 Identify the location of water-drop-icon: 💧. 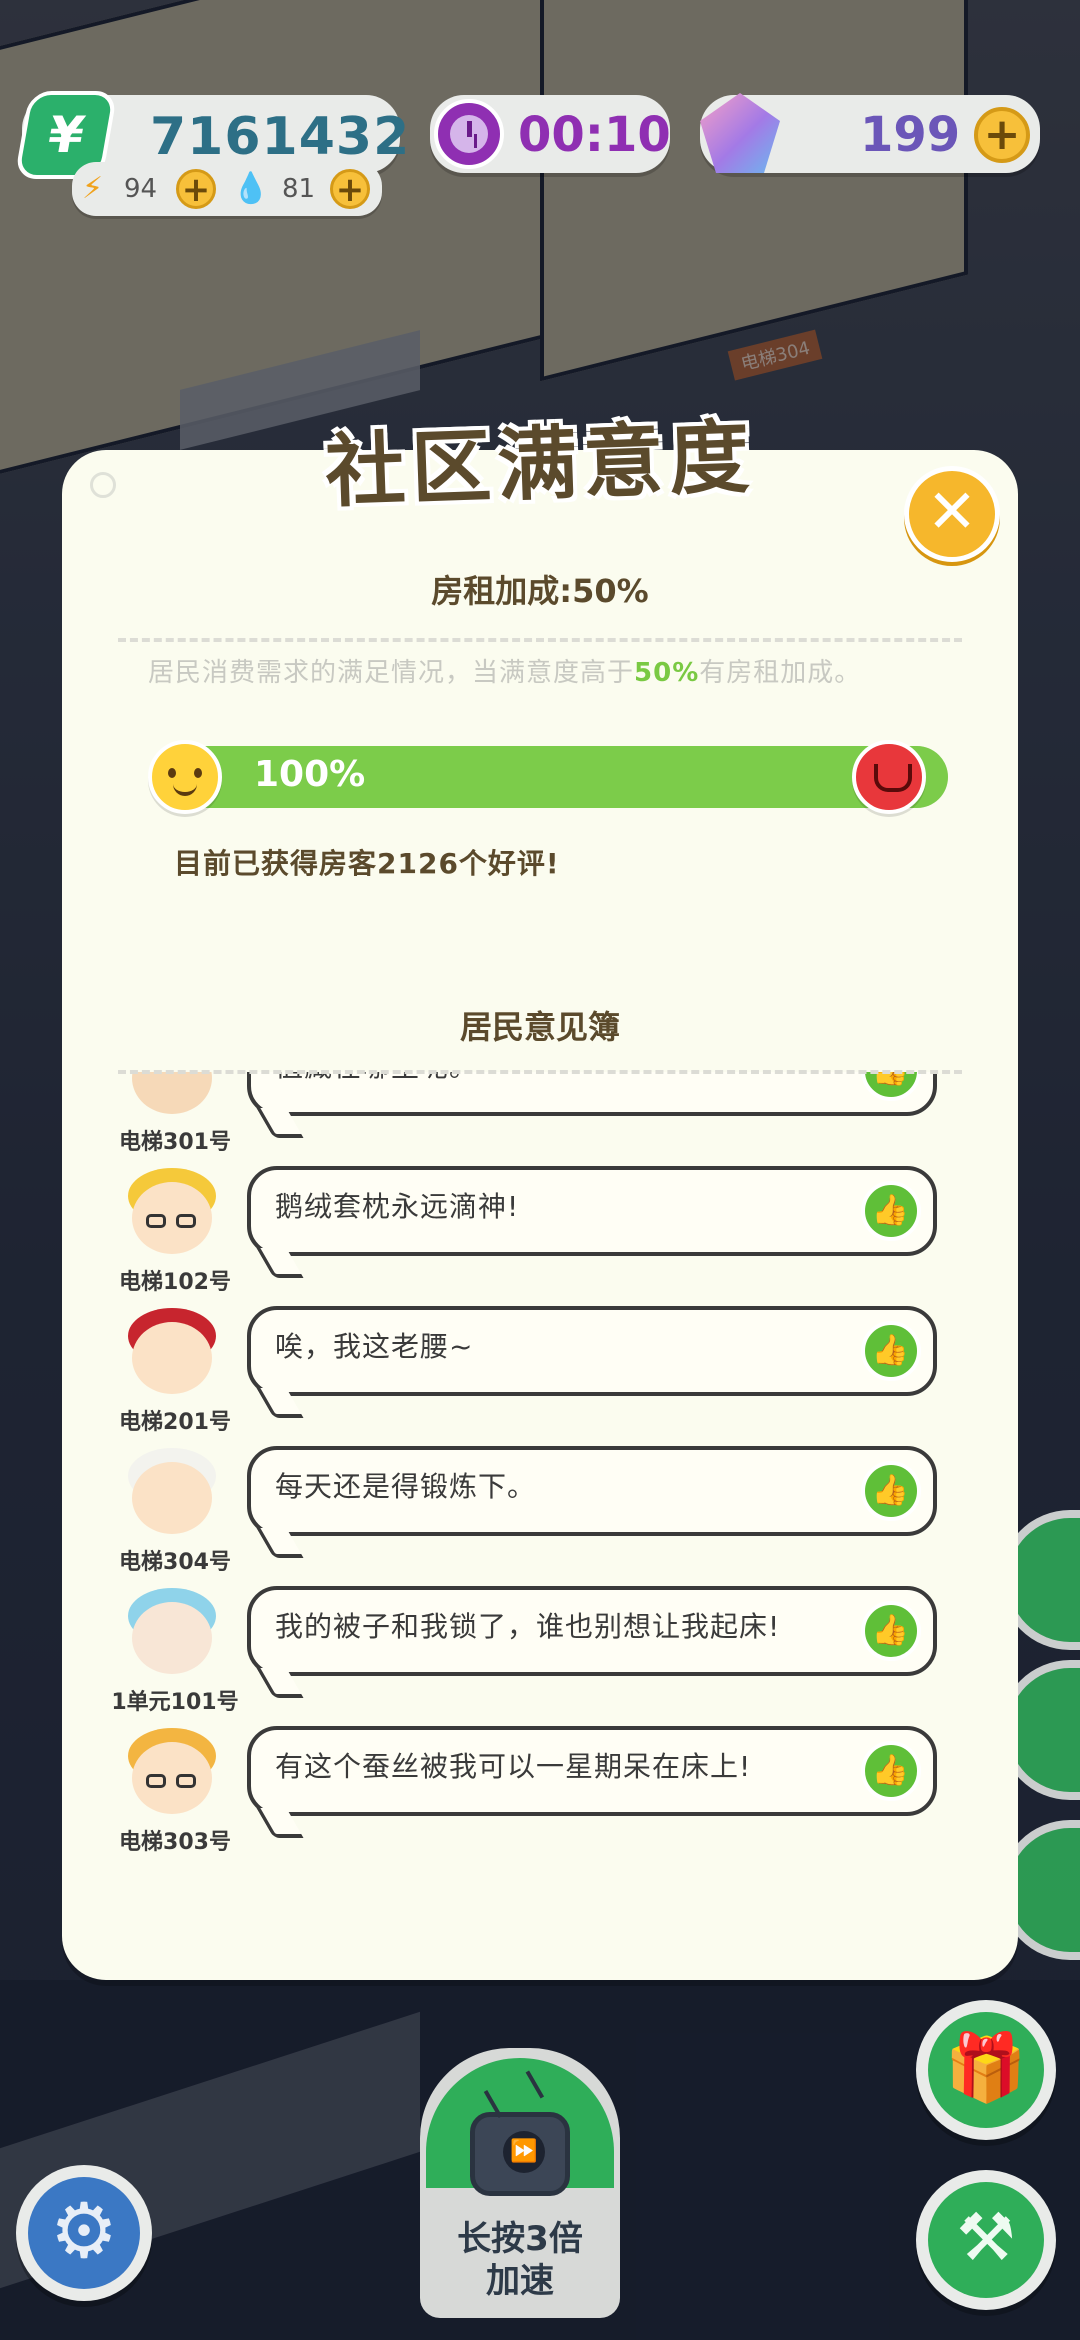
(251, 188).